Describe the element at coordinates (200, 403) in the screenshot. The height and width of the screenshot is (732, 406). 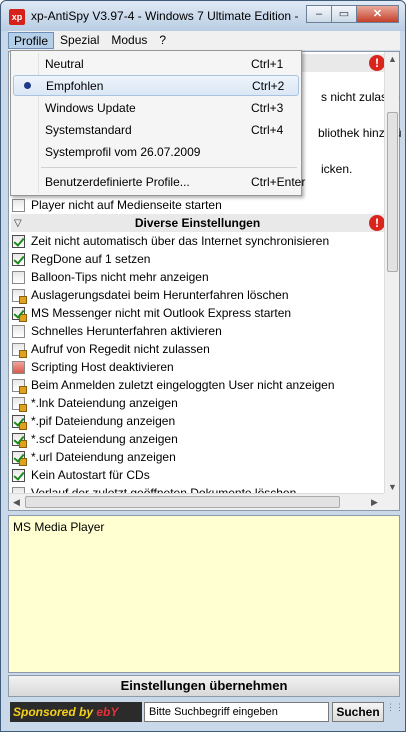
I see `setting-item: *.lnk Dateiendung anzeigen` at that location.